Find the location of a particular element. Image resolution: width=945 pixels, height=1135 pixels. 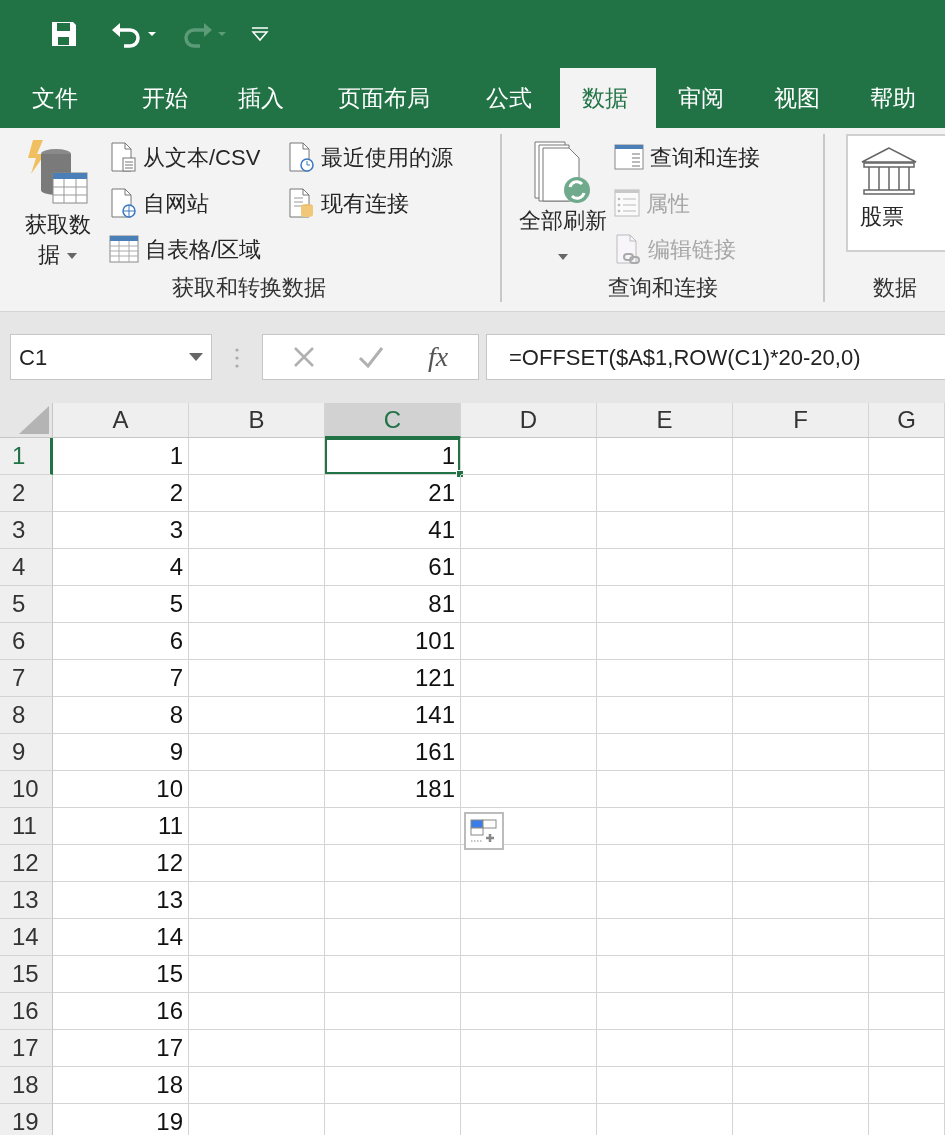

column-header: D is located at coordinates (529, 420).